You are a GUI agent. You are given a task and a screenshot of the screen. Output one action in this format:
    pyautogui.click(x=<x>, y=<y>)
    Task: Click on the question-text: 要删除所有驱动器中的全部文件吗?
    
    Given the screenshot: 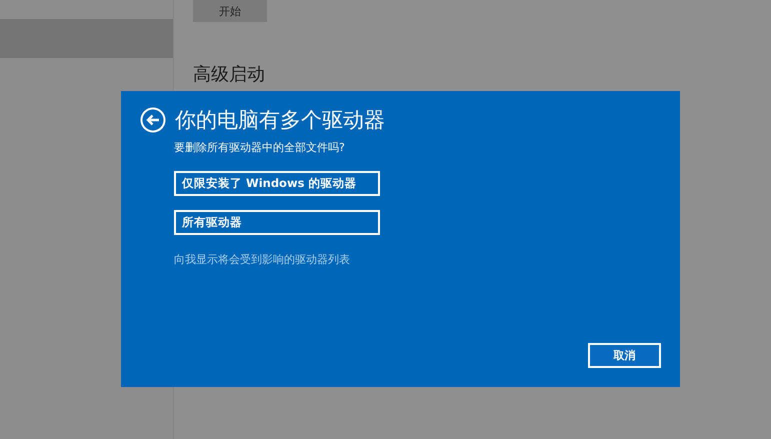 What is the action you would take?
    pyautogui.click(x=259, y=147)
    